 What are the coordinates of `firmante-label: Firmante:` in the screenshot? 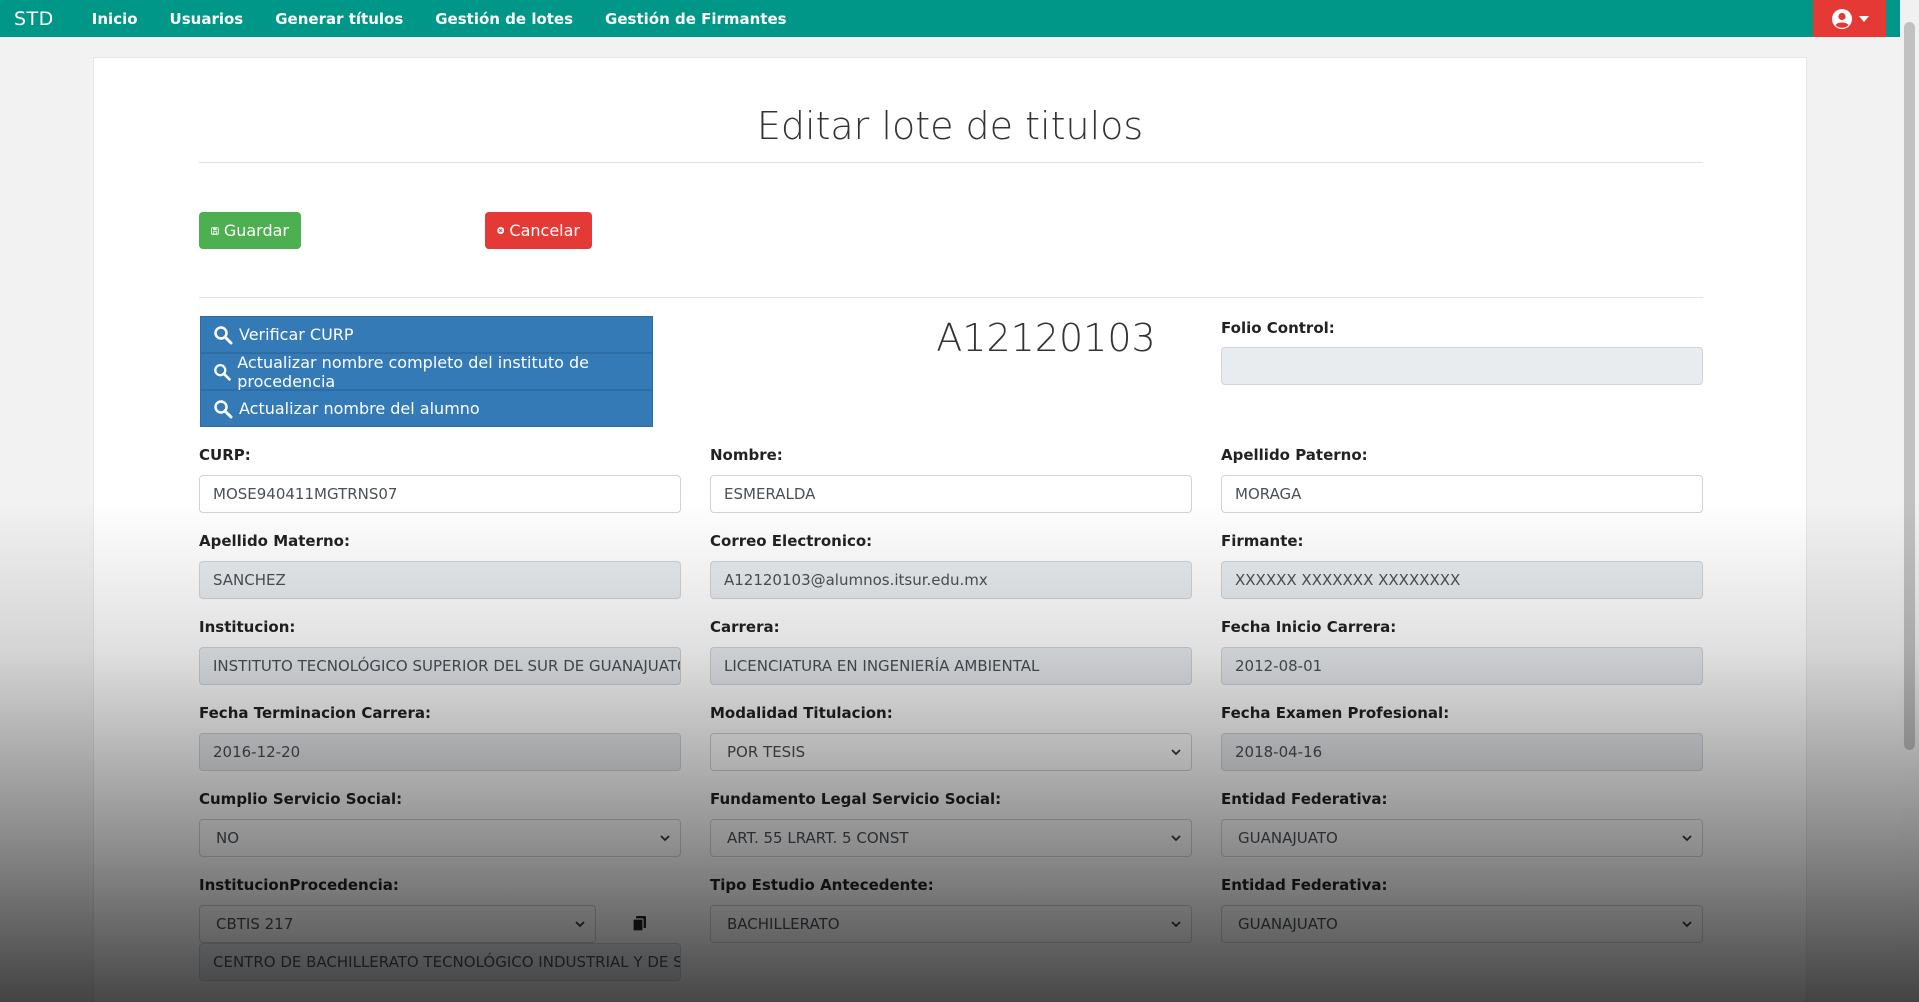 It's located at (1262, 541).